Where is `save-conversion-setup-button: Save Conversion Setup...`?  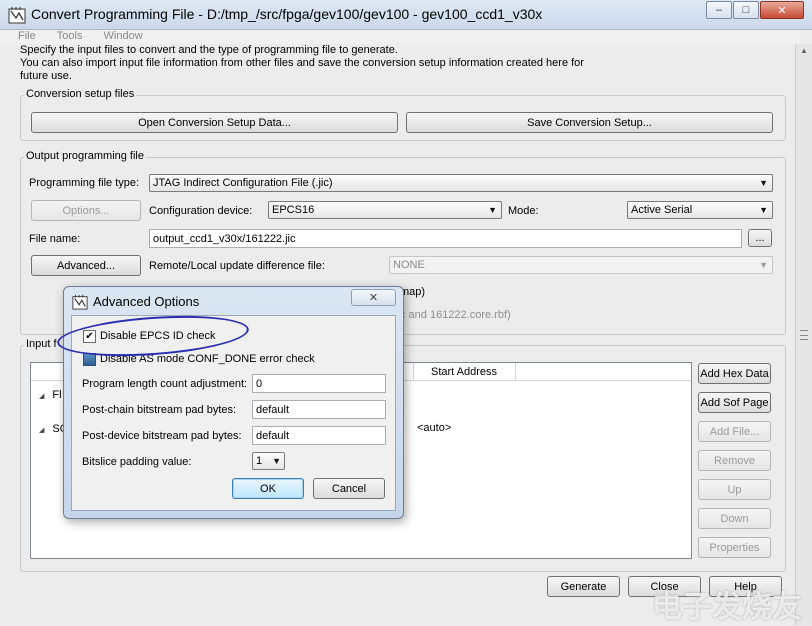
save-conversion-setup-button: Save Conversion Setup... is located at coordinates (589, 122).